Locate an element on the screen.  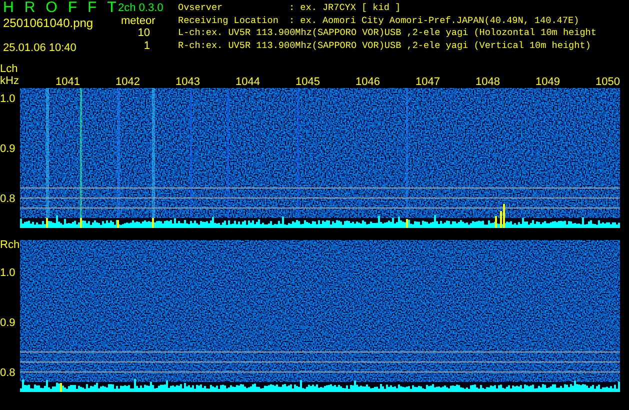
time-label: 1043 is located at coordinates (187, 82).